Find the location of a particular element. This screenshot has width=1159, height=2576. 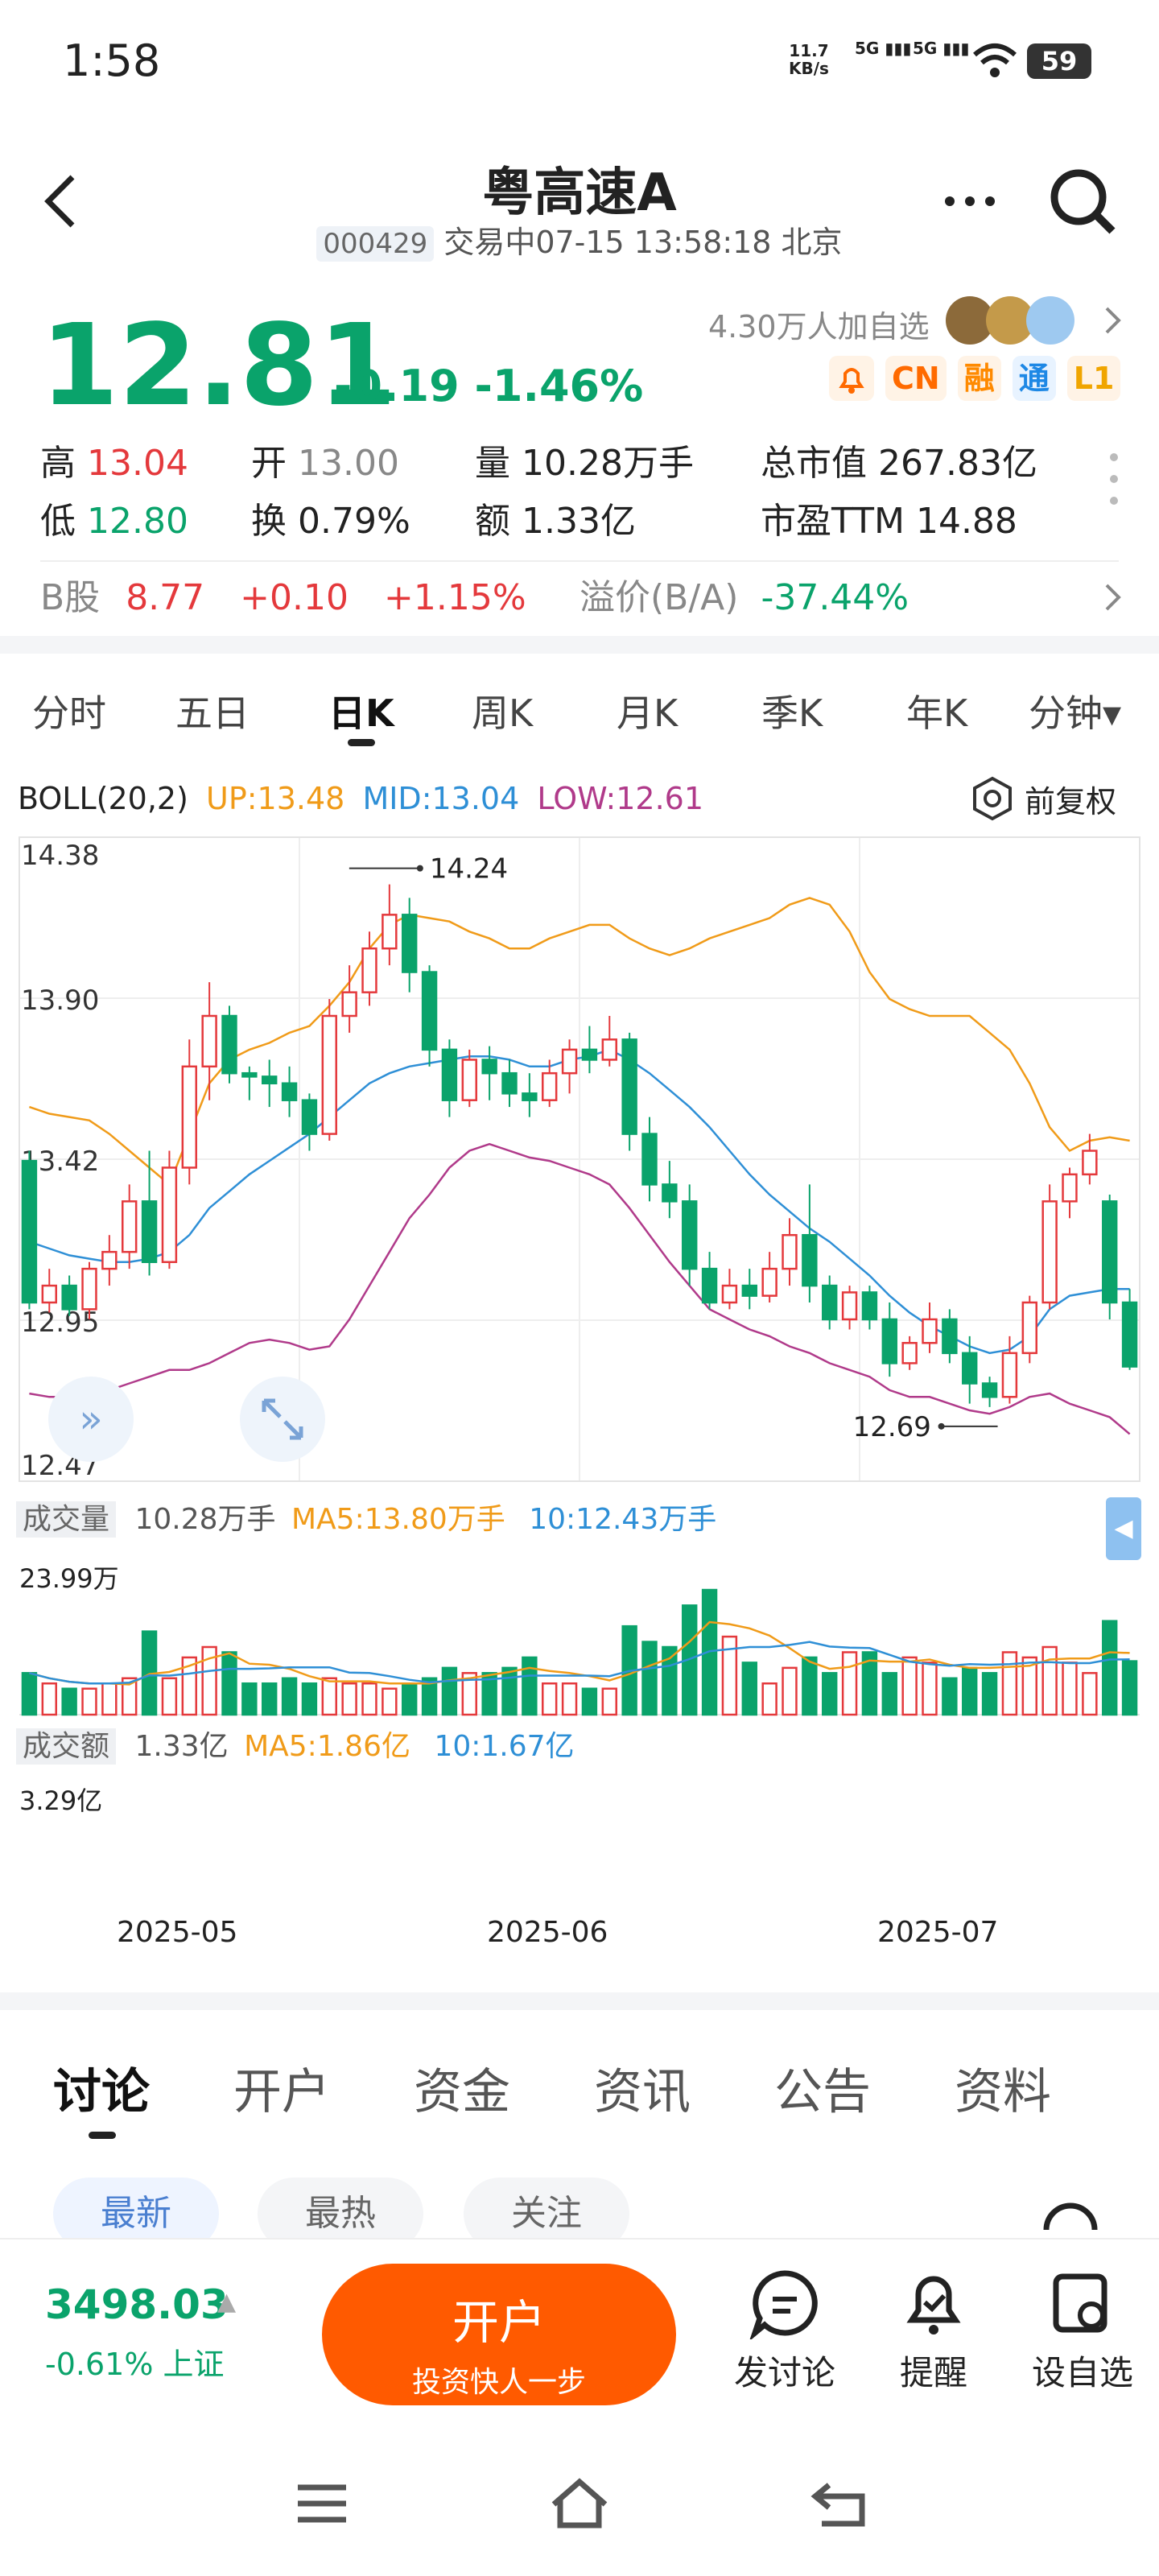

avatars-group is located at coordinates (1026, 320).